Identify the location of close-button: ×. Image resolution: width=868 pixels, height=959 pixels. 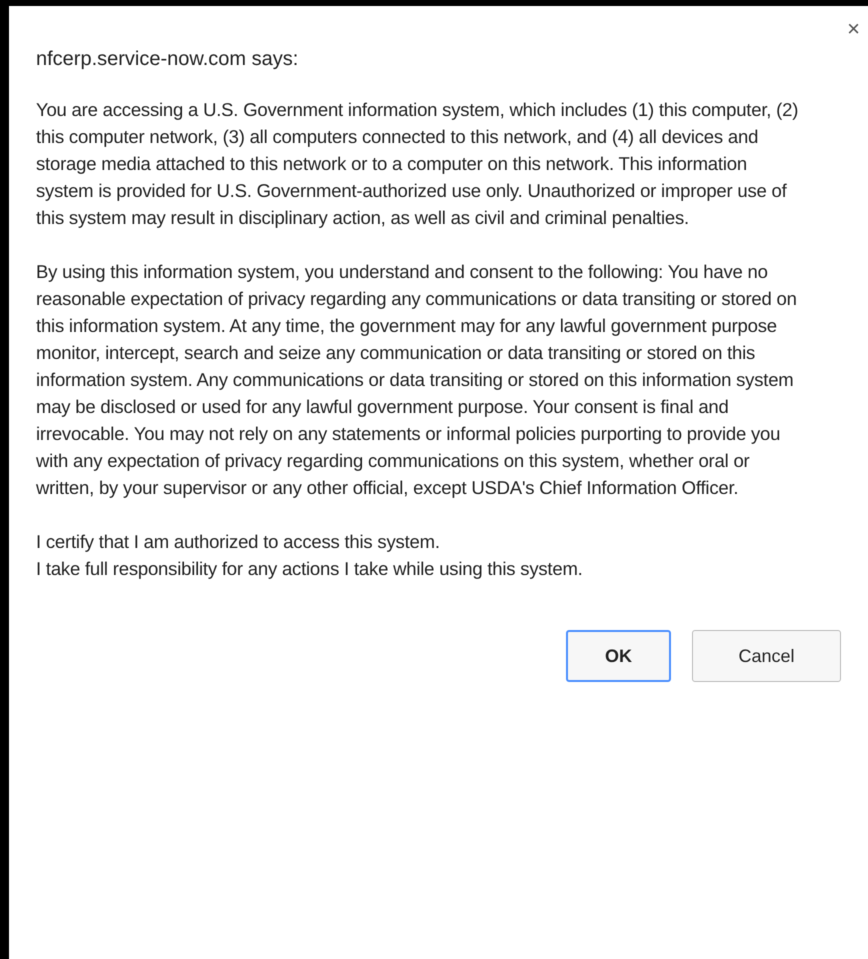
(853, 29).